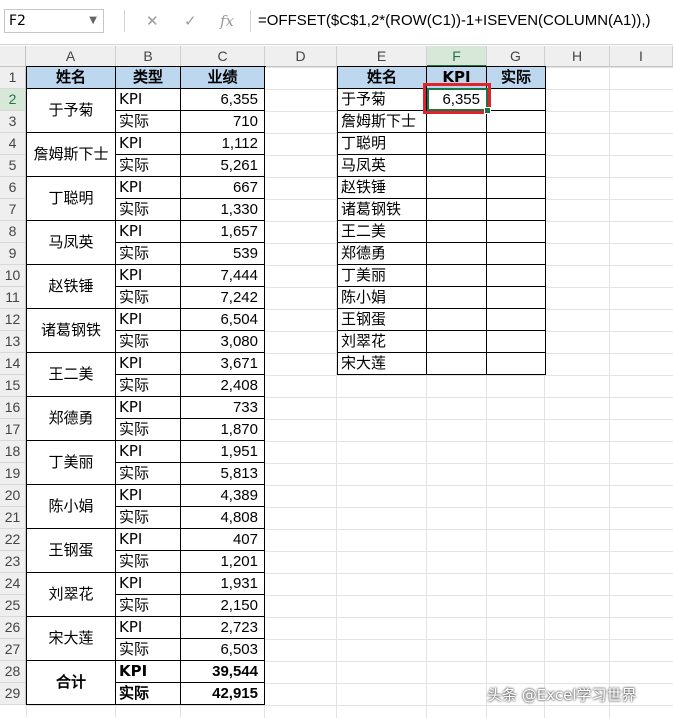 Image resolution: width=673 pixels, height=718 pixels. I want to click on row-header-27: 27, so click(13, 650).